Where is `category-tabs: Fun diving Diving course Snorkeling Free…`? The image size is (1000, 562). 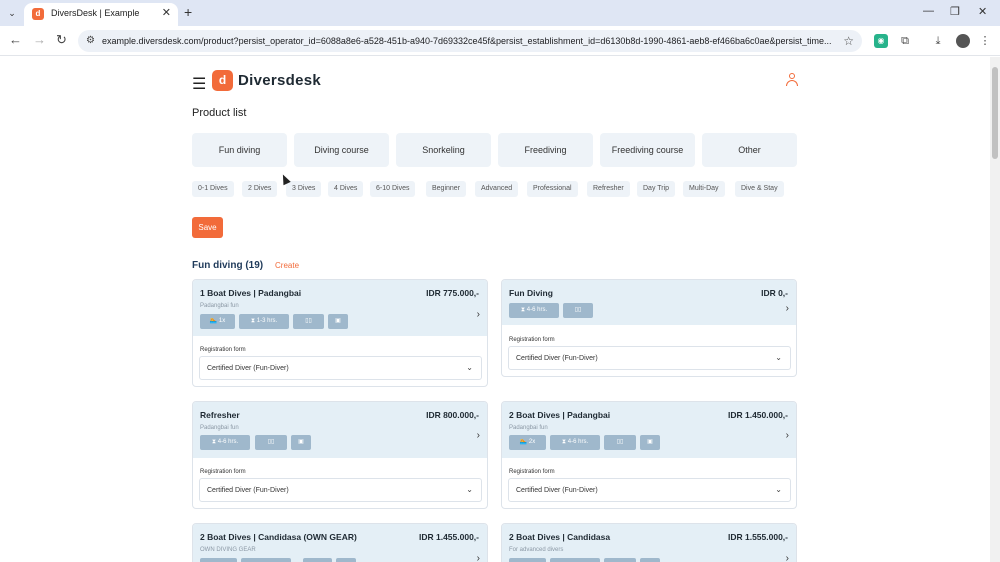 category-tabs: Fun diving Diving course Snorkeling Free… is located at coordinates (495, 150).